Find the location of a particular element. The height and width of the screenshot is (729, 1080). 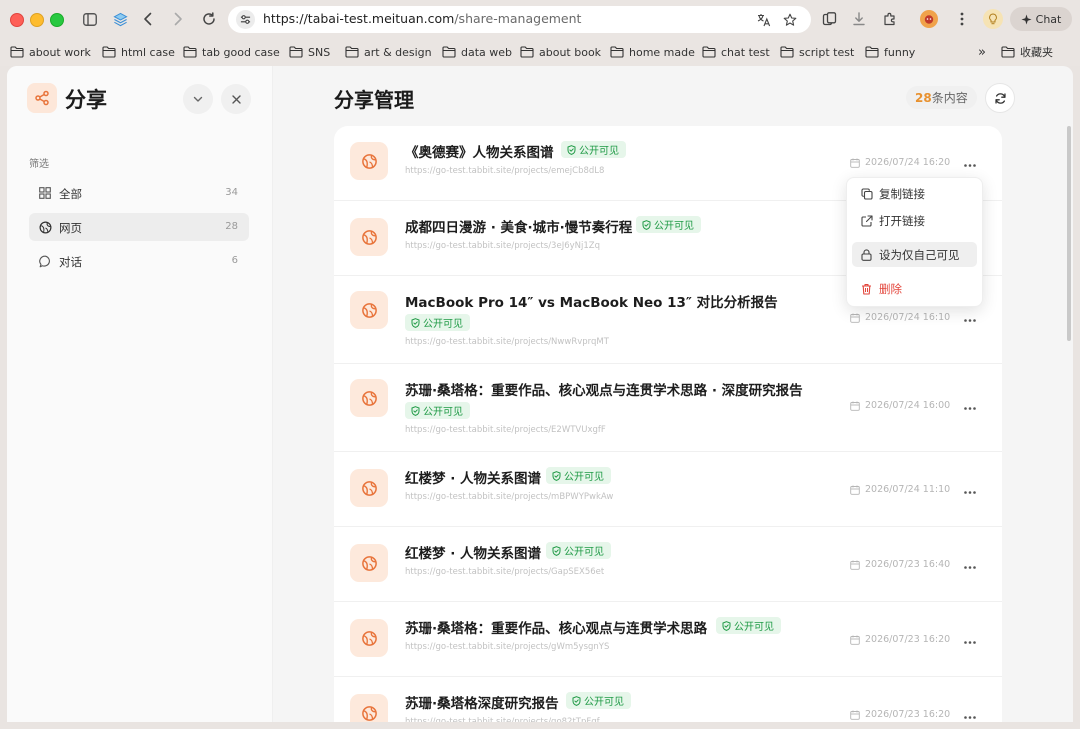

bookmark-item: html case is located at coordinates (138, 52).